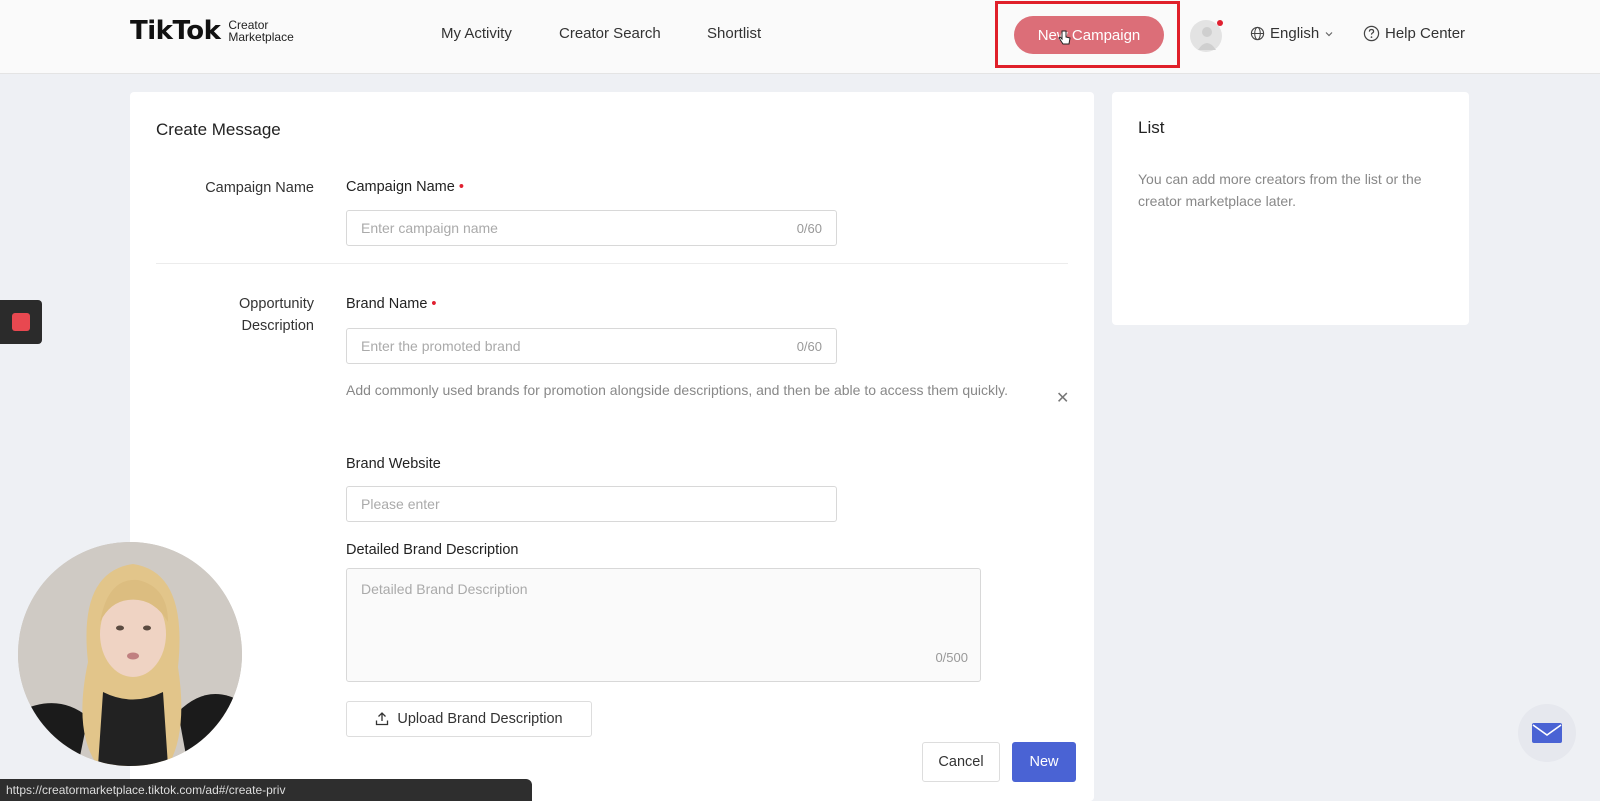 The height and width of the screenshot is (801, 1600). What do you see at coordinates (444, 589) in the screenshot?
I see `brand-description-placeholder: Detailed Brand Description` at bounding box center [444, 589].